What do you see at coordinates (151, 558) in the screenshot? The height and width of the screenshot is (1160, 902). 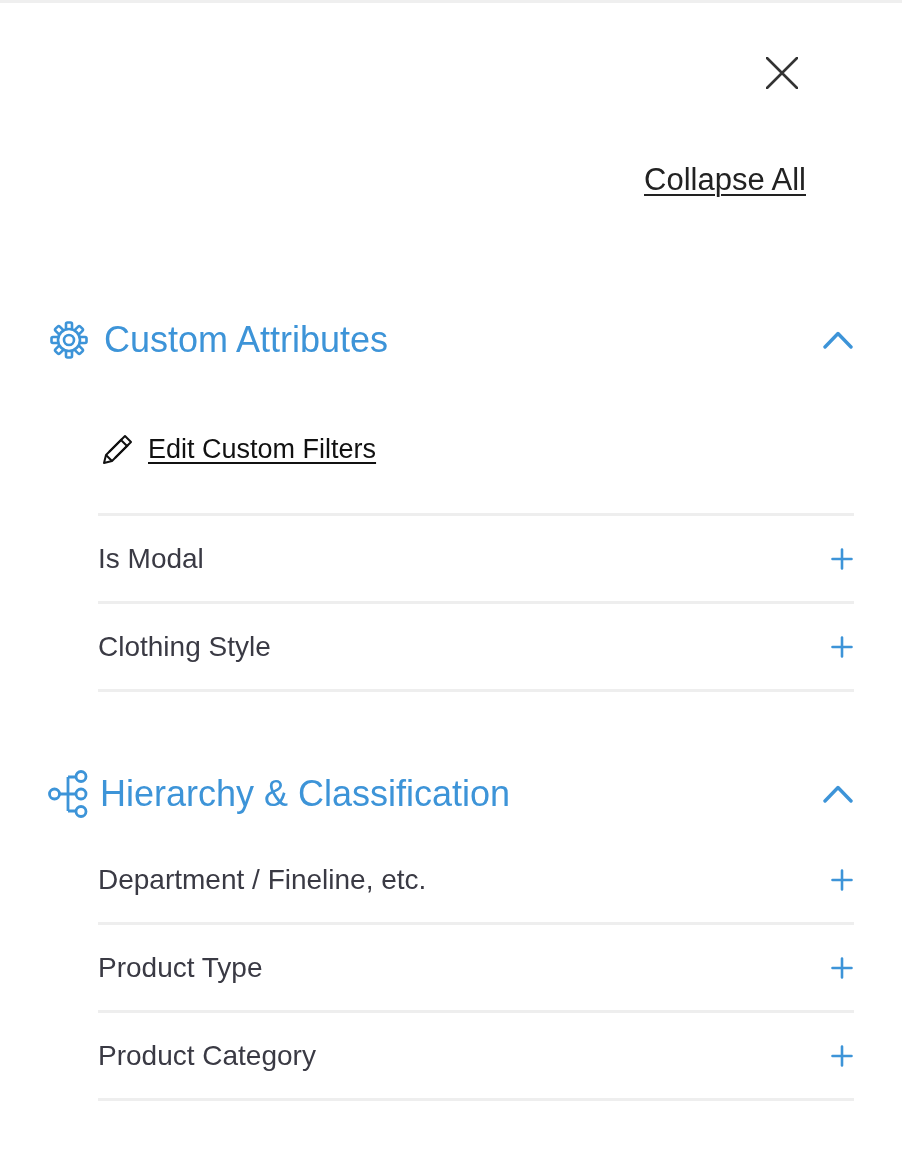 I see `filter-label: Is Modal` at bounding box center [151, 558].